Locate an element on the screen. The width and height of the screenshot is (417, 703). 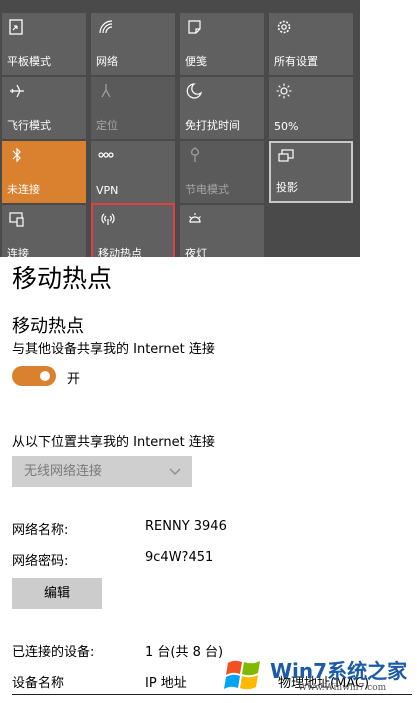
network-password-value: 9c4W?451 is located at coordinates (179, 557).